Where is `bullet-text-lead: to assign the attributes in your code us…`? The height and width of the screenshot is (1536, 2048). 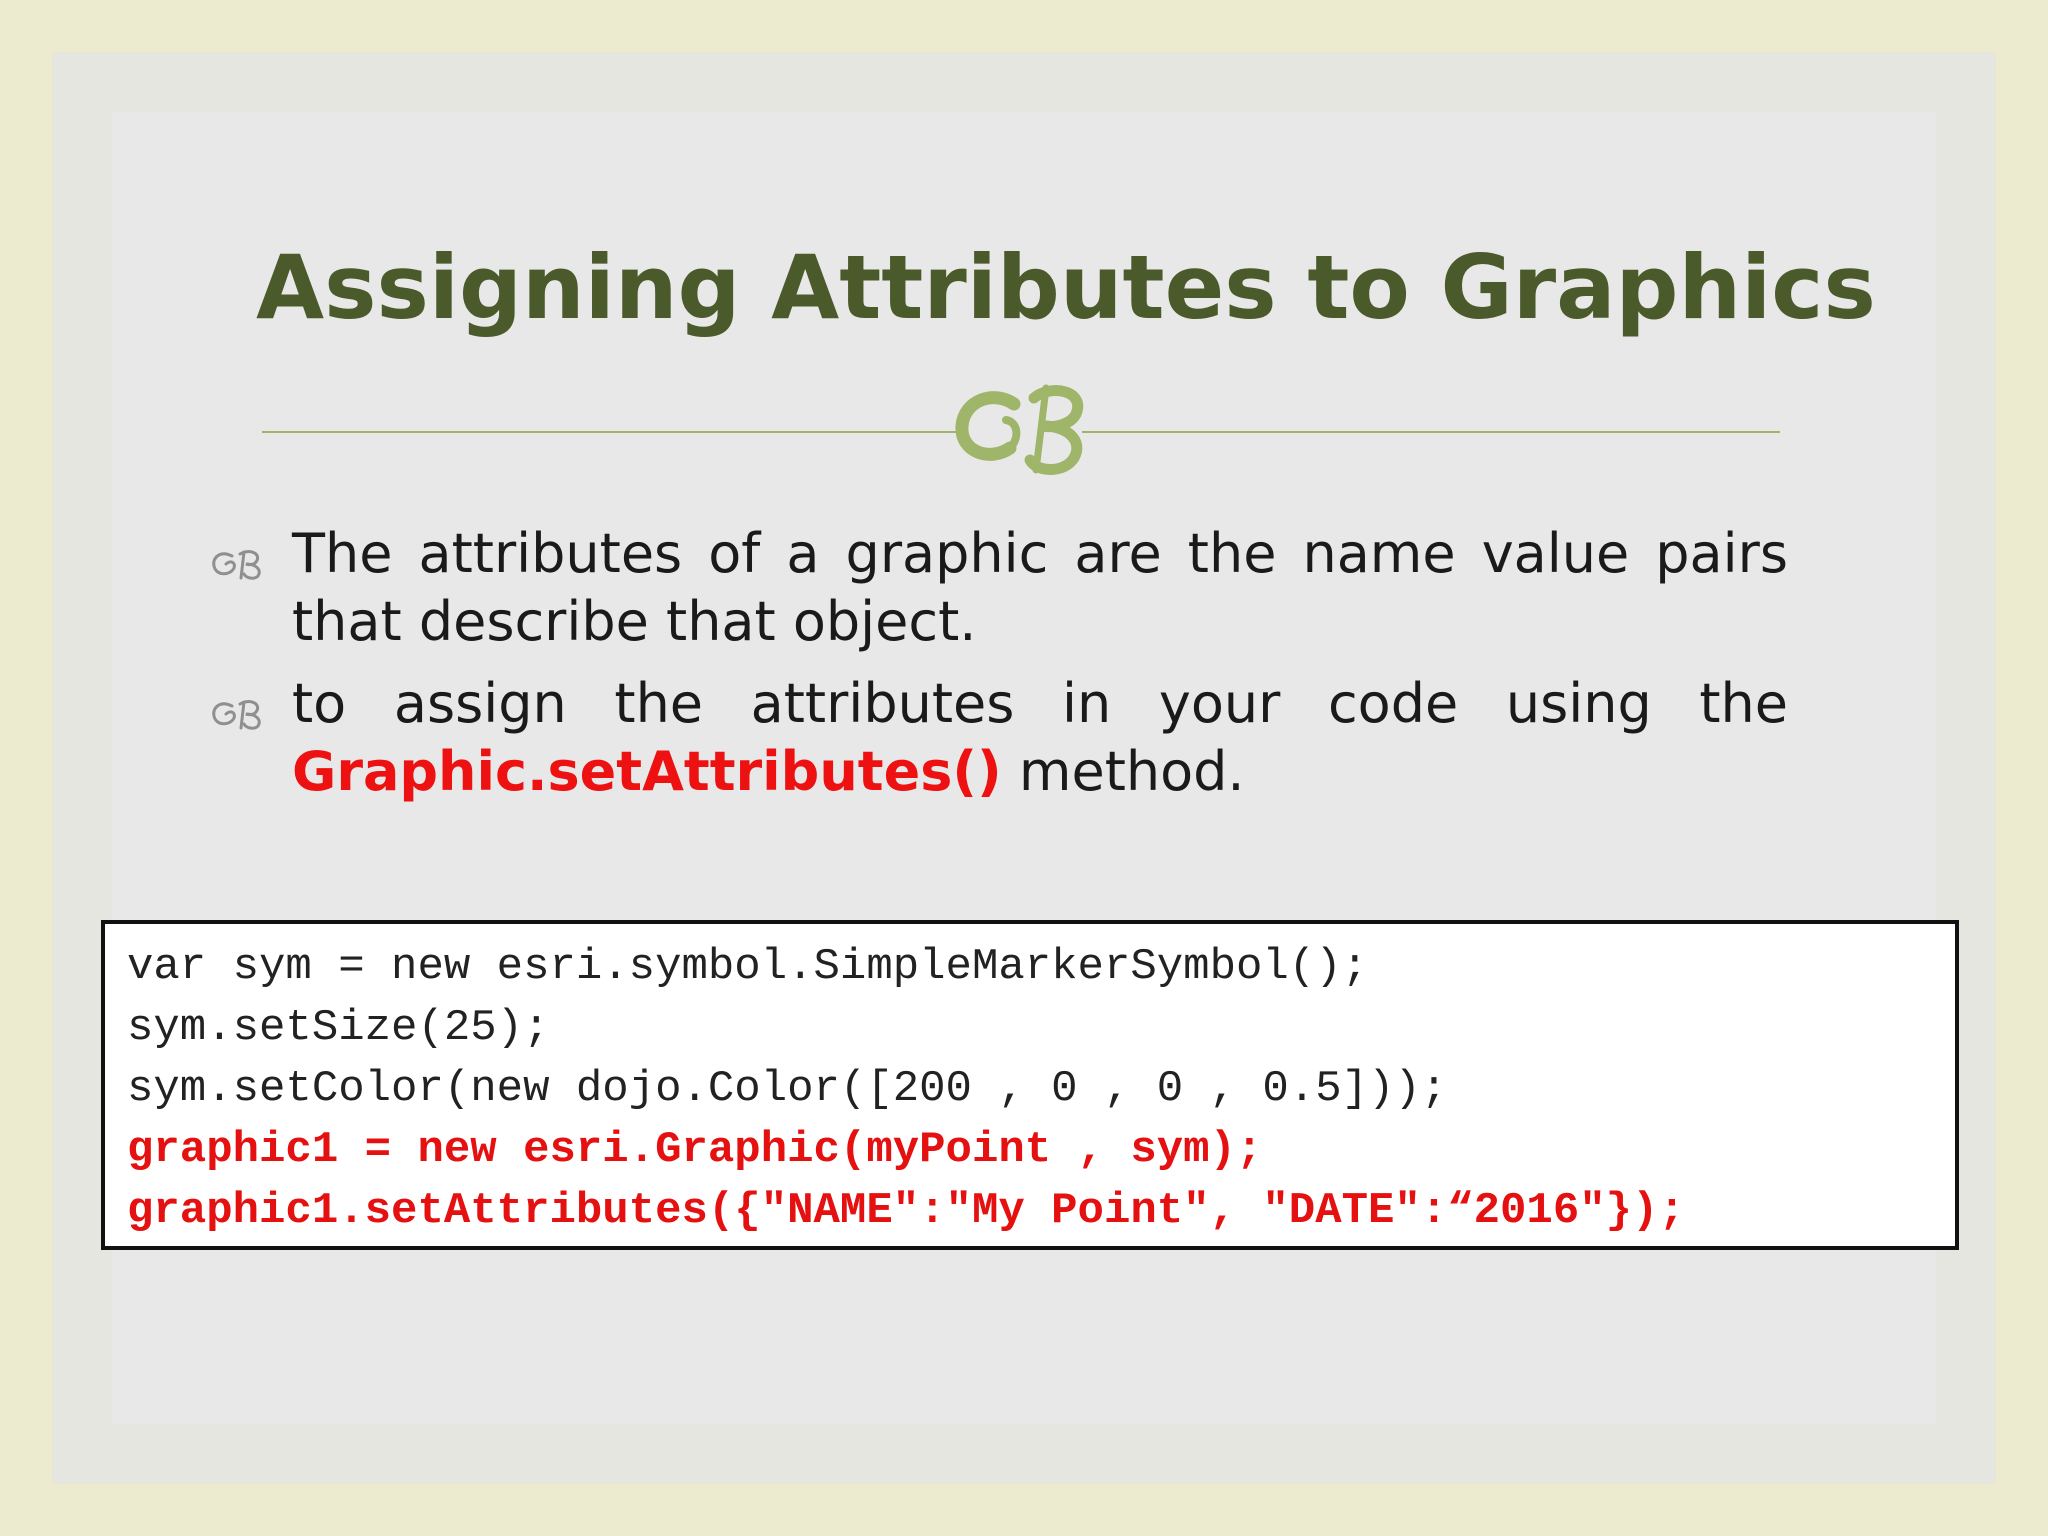 bullet-text-lead: to assign the attributes in your code us… is located at coordinates (1040, 703).